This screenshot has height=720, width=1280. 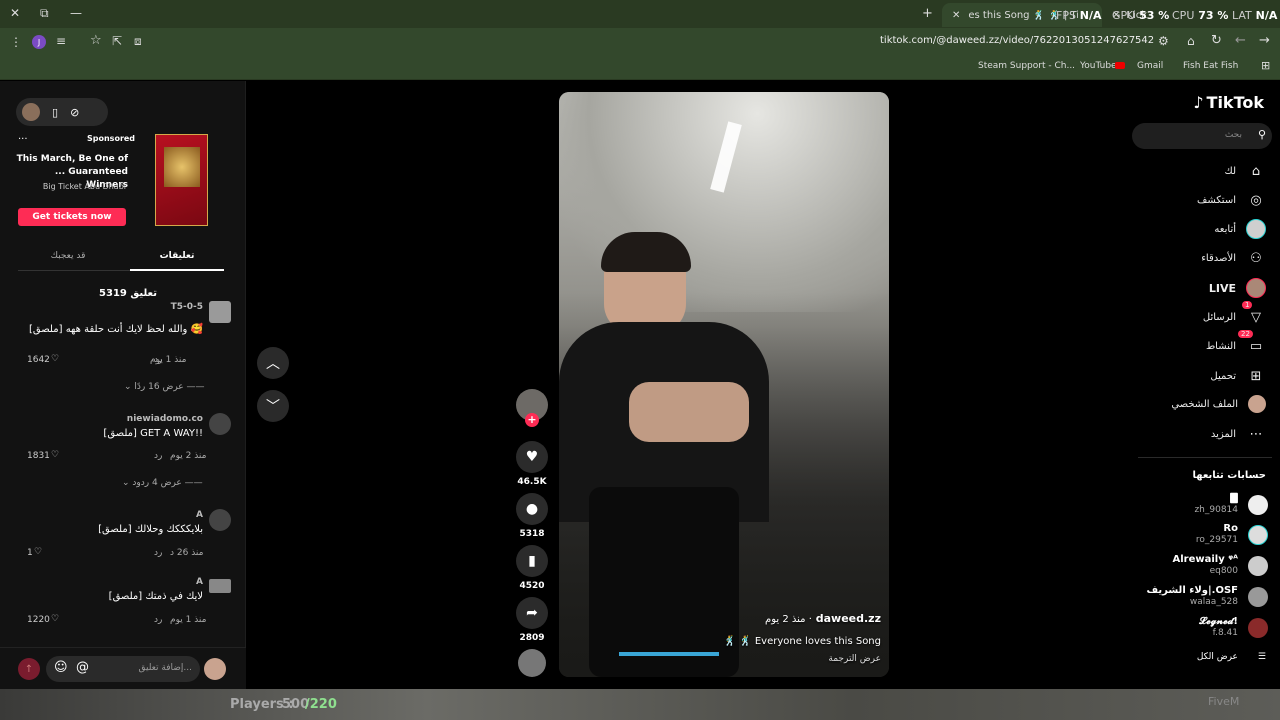 I want to click on share-arrow-icon: ➦, so click(x=532, y=613).